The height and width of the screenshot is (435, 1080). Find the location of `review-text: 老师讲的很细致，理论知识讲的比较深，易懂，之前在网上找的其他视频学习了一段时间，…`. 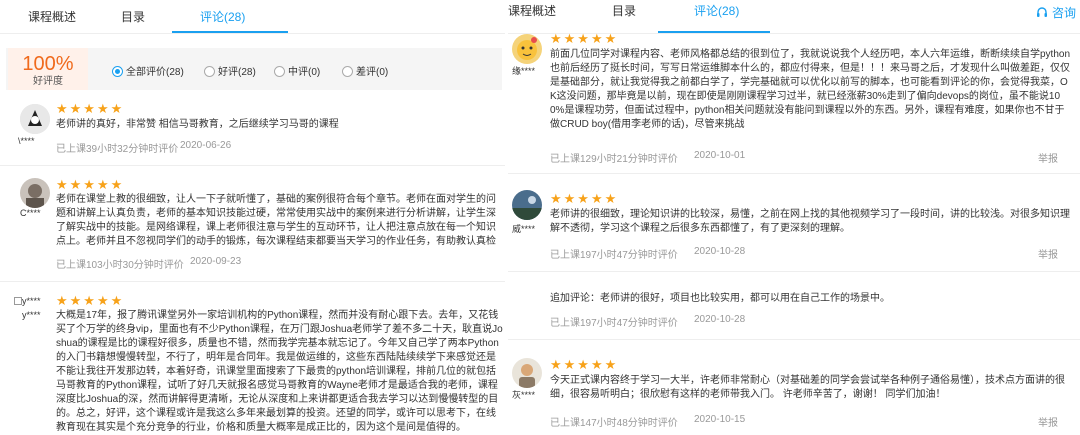

review-text: 老师讲的很细致，理论知识讲的比较深，易懂，之前在网上找的其他视频学习了一段时间，… is located at coordinates (810, 221).